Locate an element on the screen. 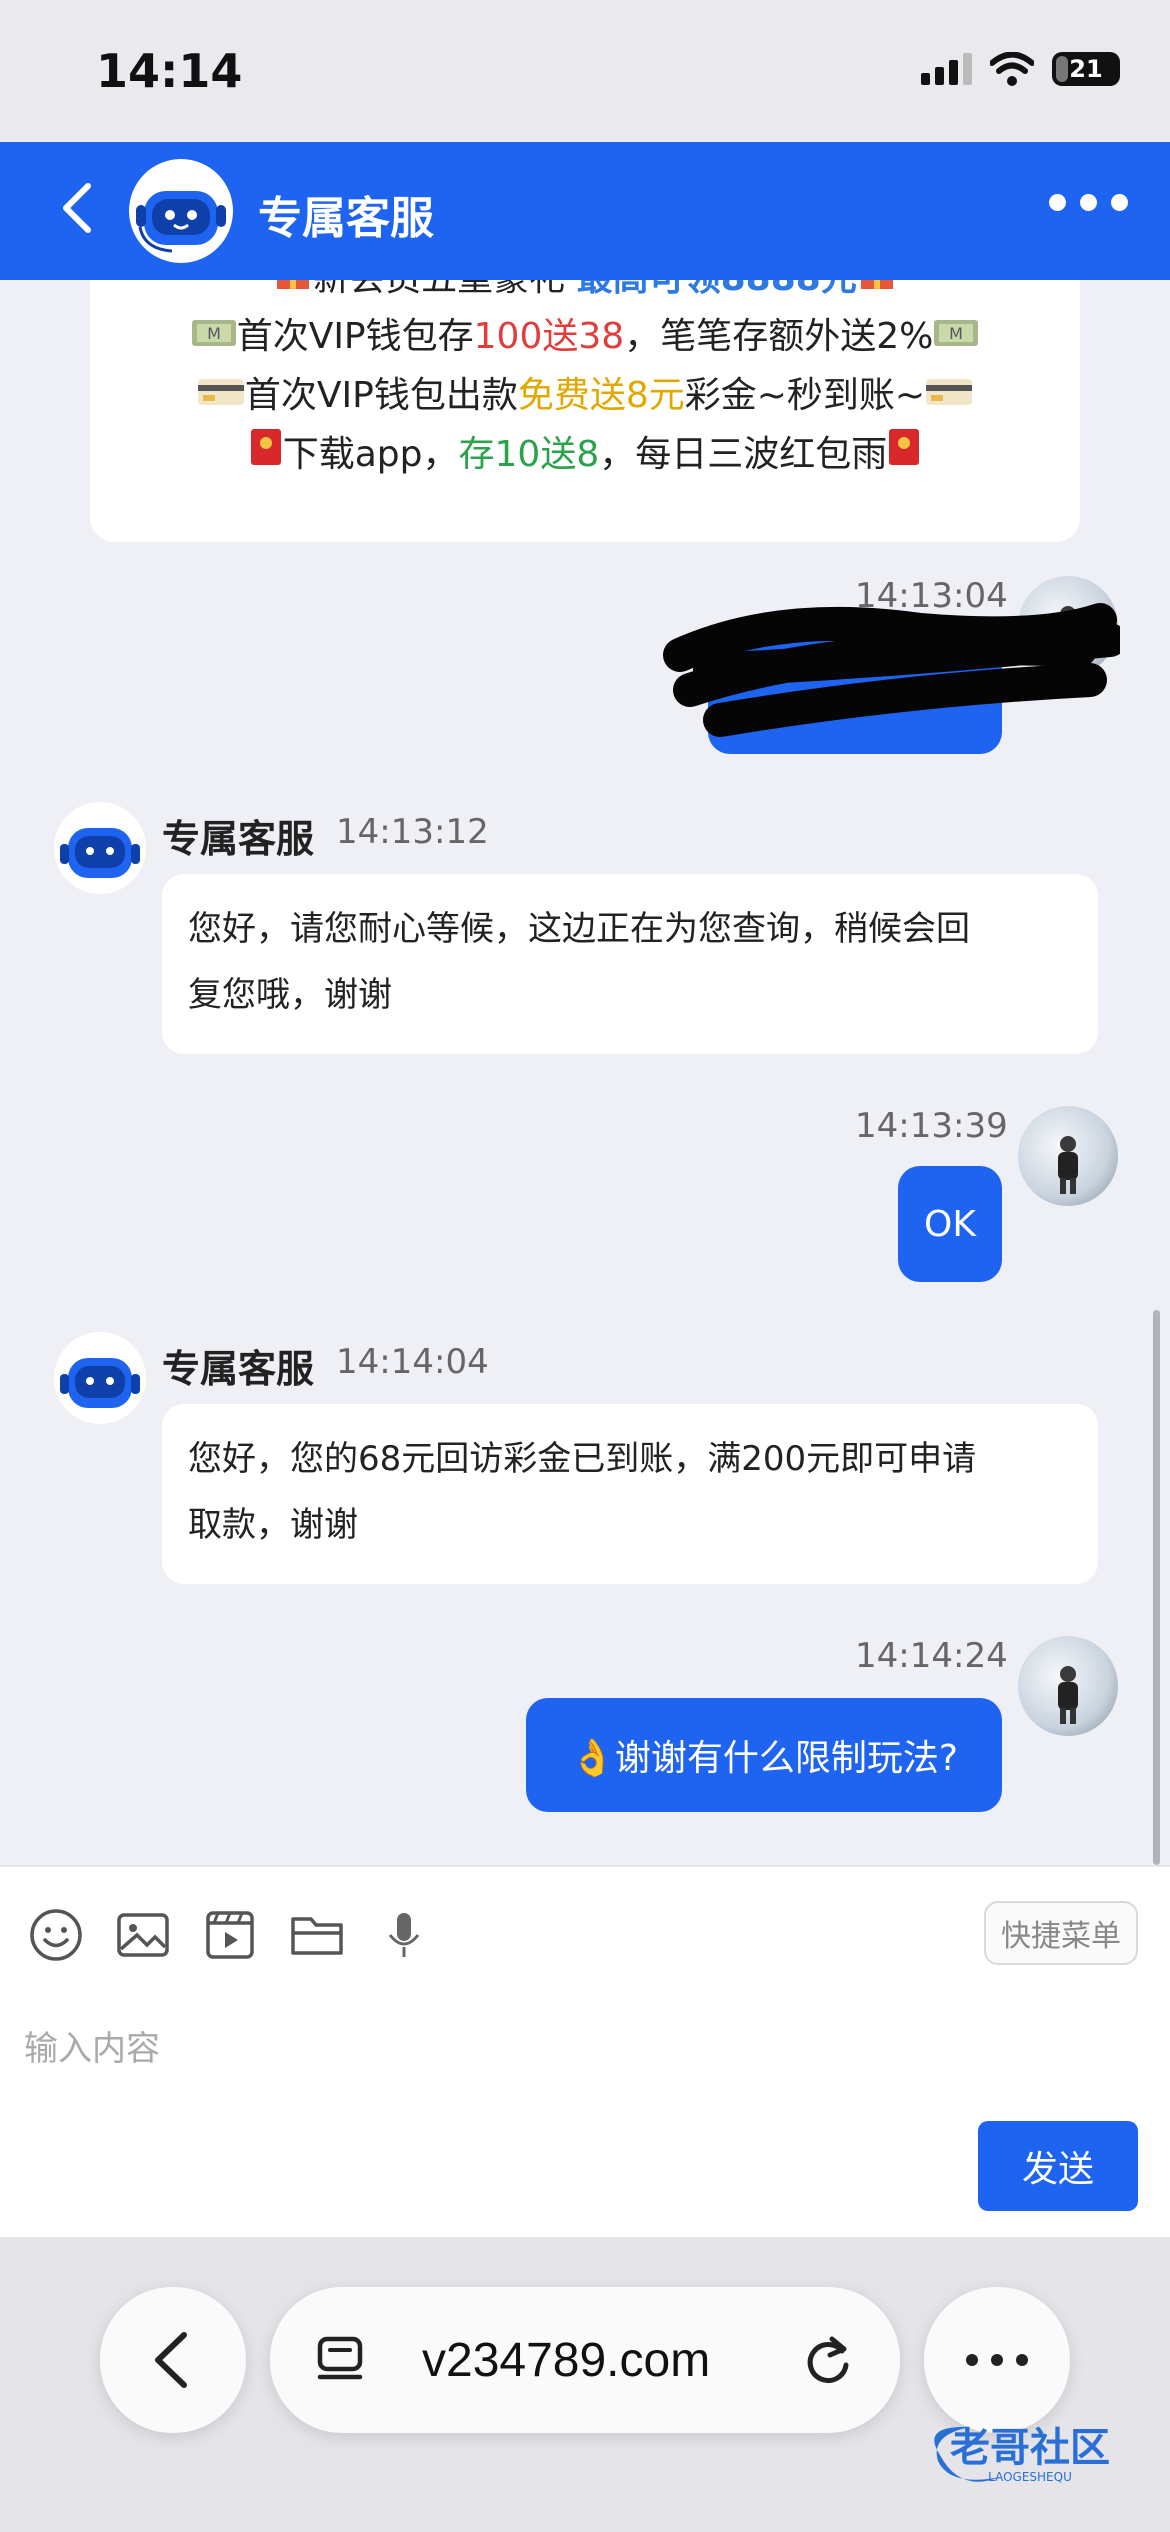 The width and height of the screenshot is (1170, 2532). address-bar: v234789.com is located at coordinates (585, 2360).